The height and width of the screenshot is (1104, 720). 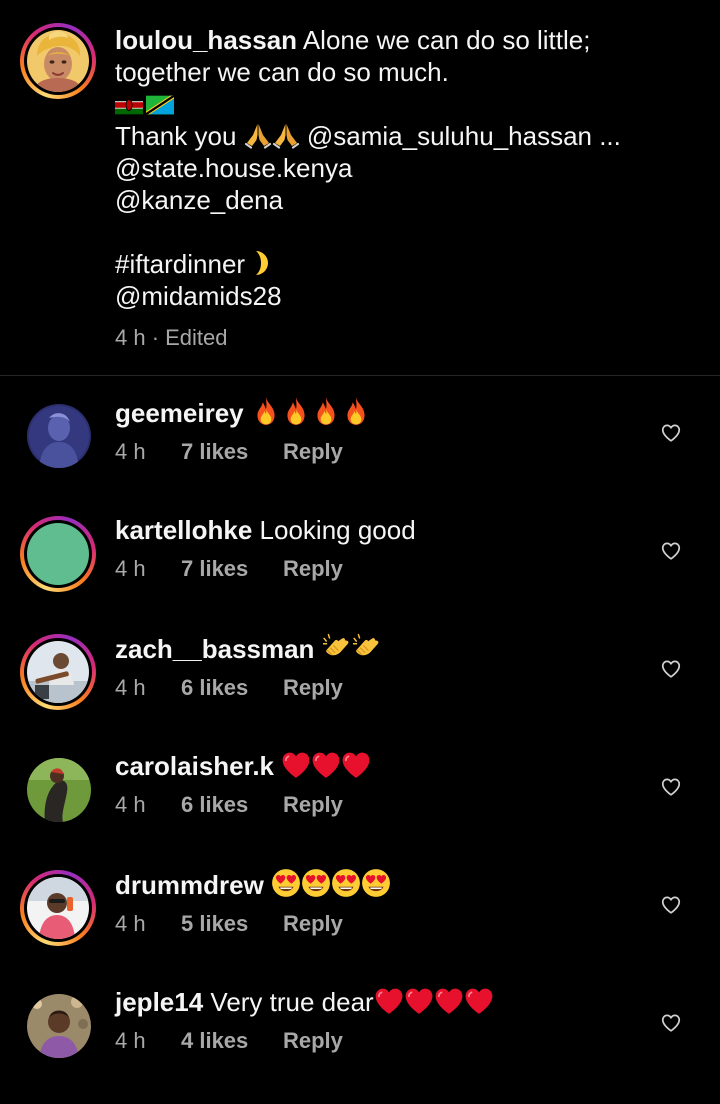 I want to click on mention-kanze-dena: @kanze_dena, so click(x=405, y=200).